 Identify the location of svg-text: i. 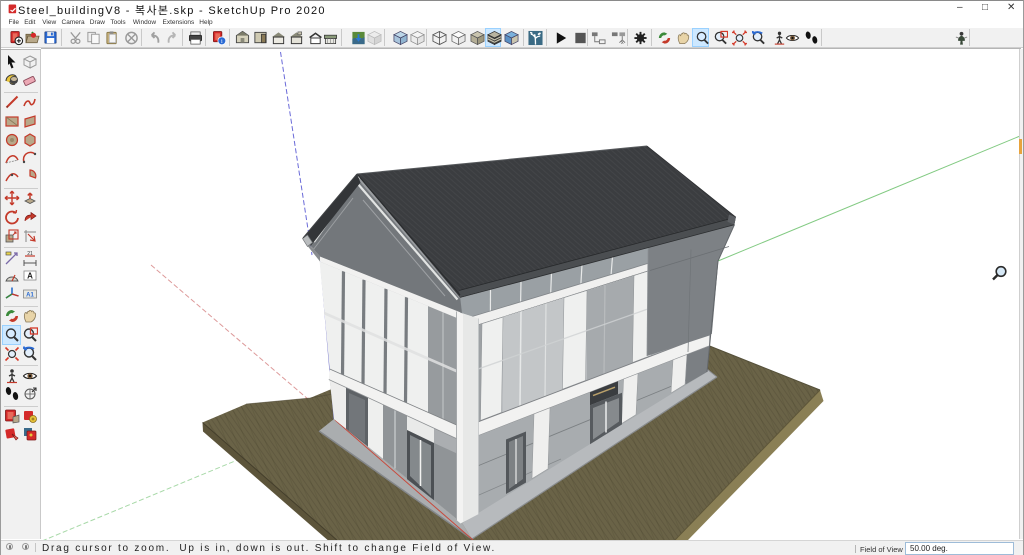
(222, 42).